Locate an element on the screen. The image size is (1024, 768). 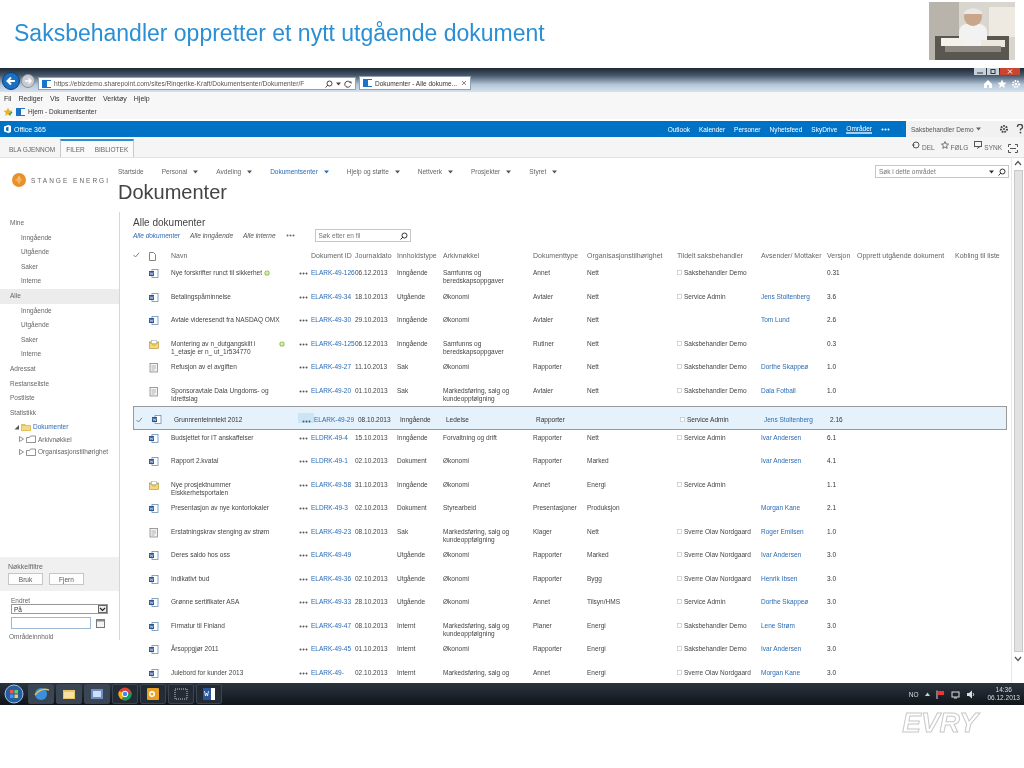
forward-button is located at coordinates (28, 81).